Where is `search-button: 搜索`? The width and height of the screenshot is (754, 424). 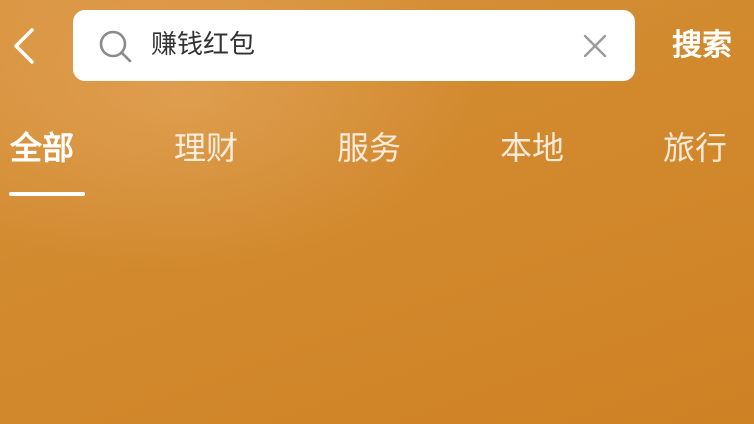
search-button: 搜索 is located at coordinates (702, 46).